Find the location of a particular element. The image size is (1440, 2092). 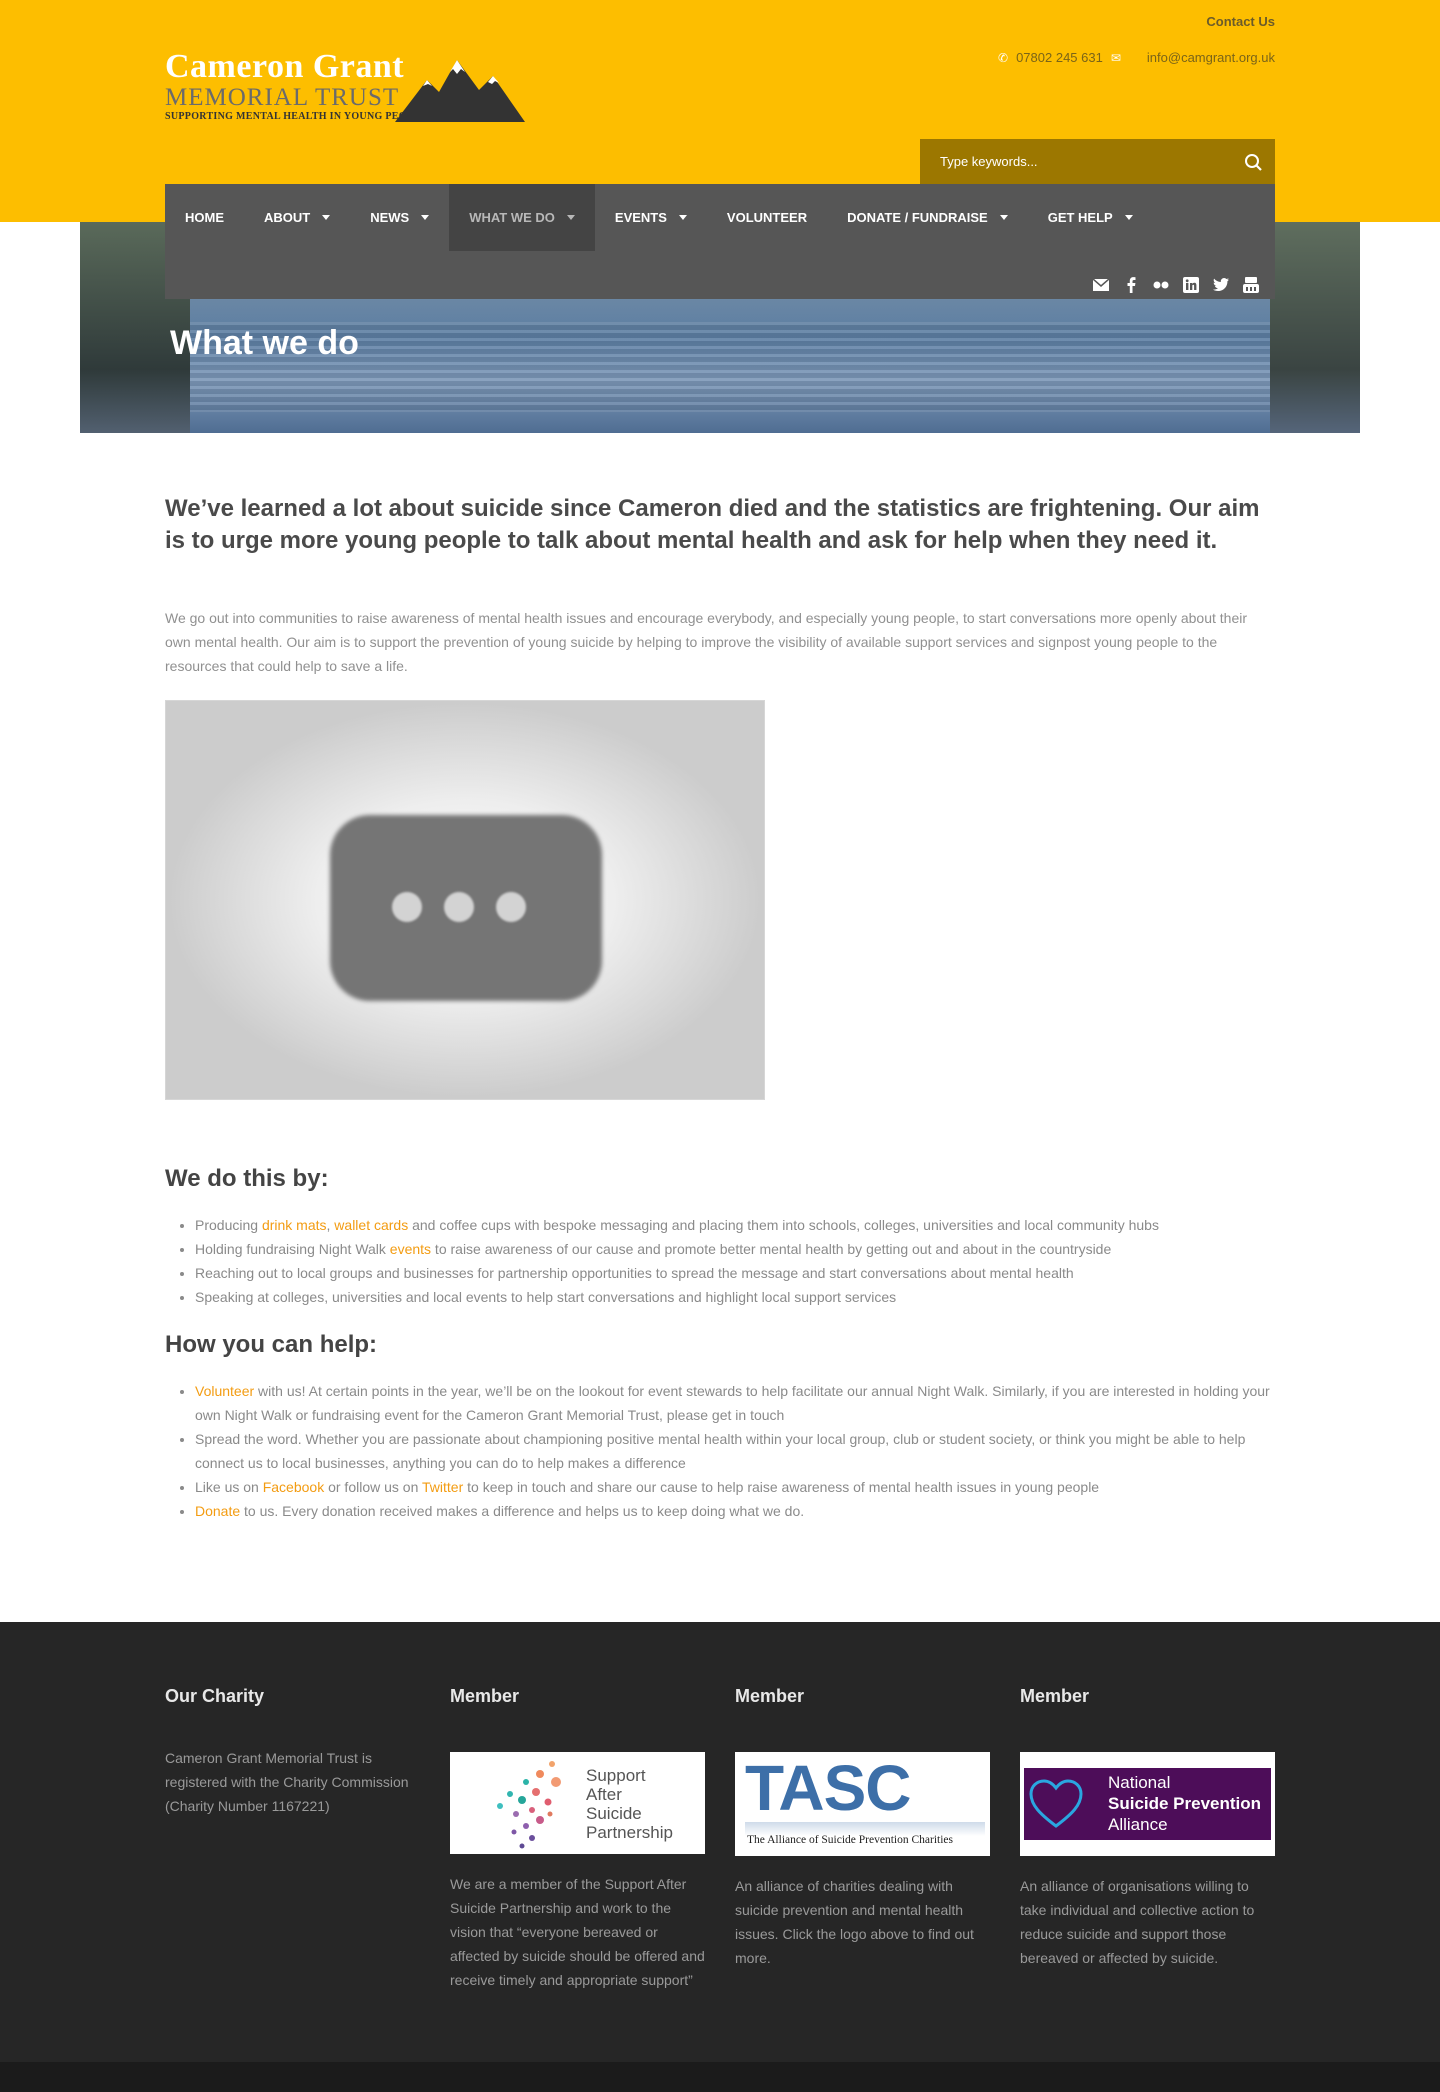

flickr-icon is located at coordinates (1160, 284).